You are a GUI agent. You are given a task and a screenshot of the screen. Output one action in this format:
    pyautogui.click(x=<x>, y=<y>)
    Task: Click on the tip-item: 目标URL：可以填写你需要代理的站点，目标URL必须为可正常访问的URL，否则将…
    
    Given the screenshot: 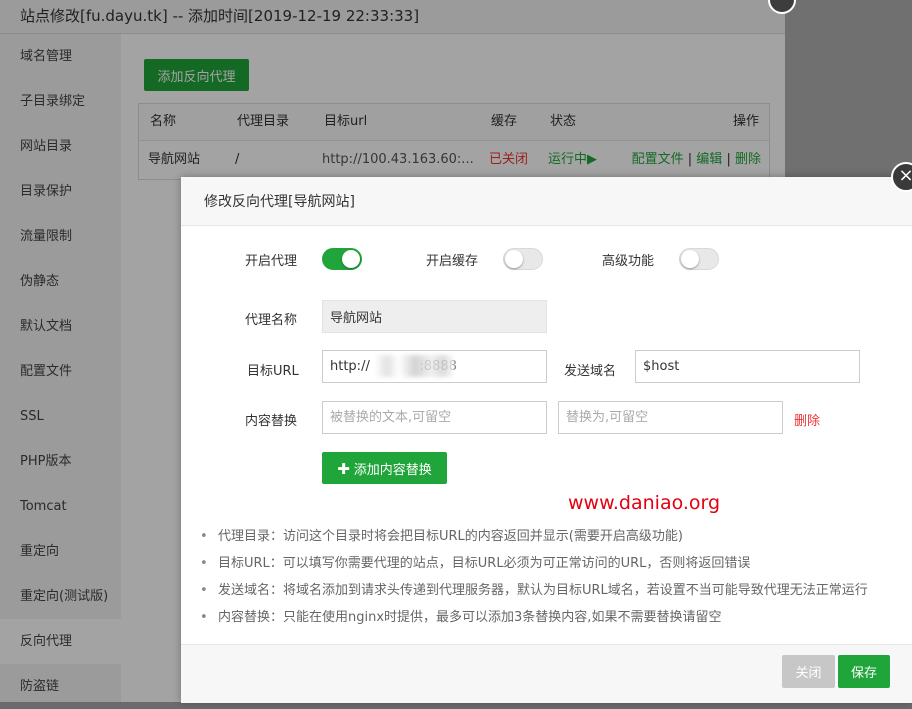 What is the action you would take?
    pyautogui.click(x=533, y=565)
    